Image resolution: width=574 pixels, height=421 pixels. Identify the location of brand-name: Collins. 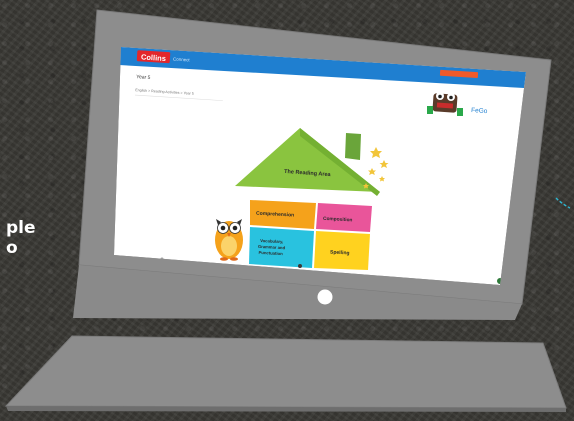
(154, 57).